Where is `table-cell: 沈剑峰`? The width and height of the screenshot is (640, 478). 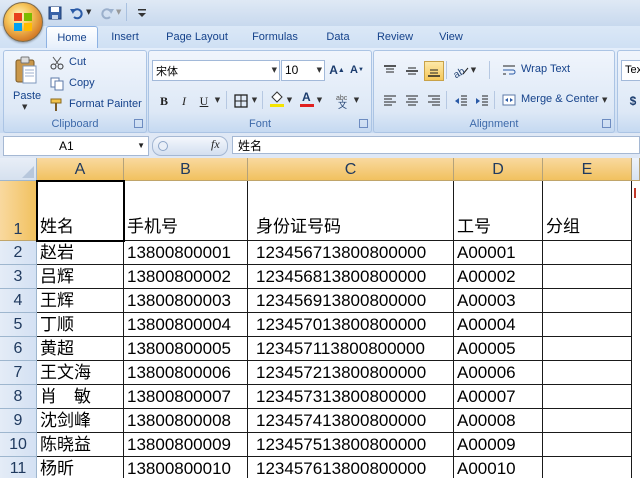 table-cell: 沈剑峰 is located at coordinates (80, 421).